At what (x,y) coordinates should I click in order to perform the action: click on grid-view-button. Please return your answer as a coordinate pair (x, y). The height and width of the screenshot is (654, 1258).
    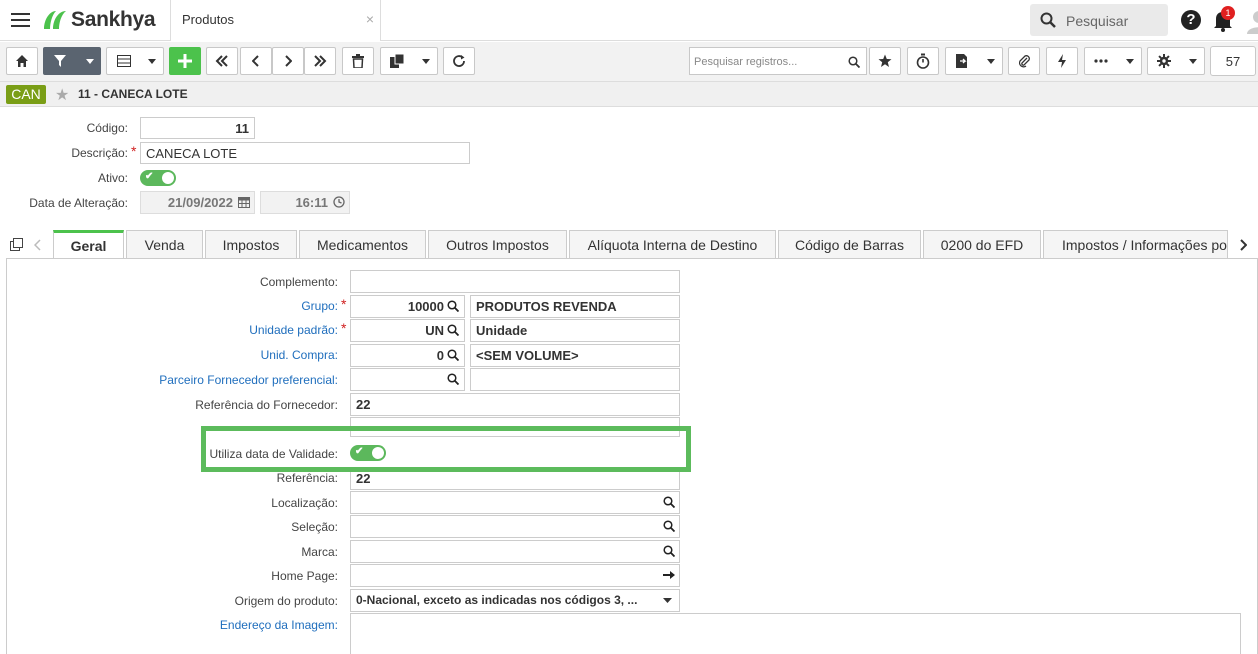
    Looking at the image, I should click on (135, 61).